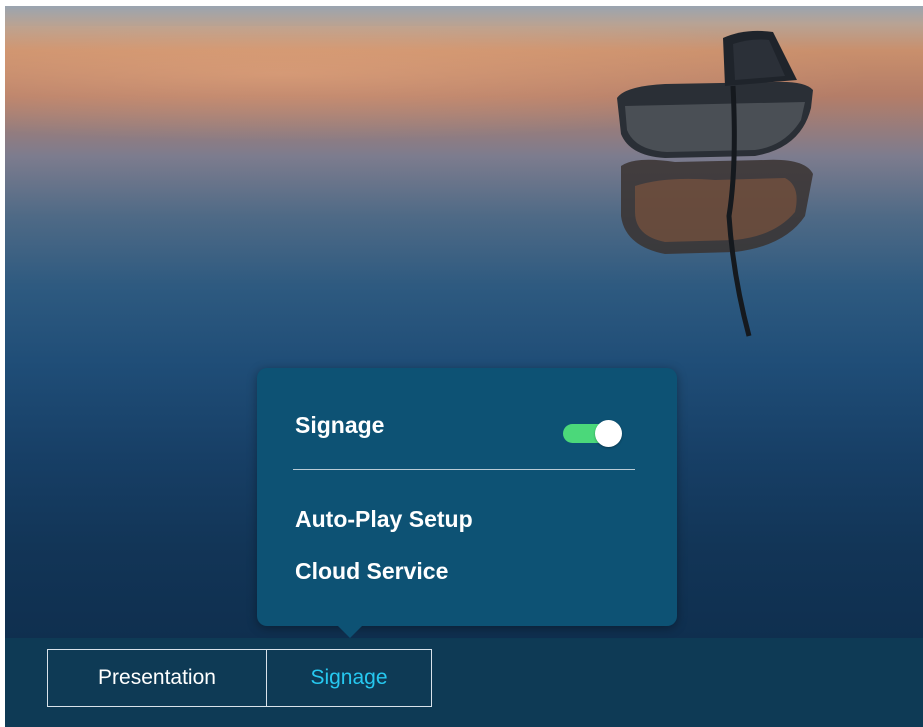 The image size is (923, 727). I want to click on popup-pointer-arrow, so click(350, 631).